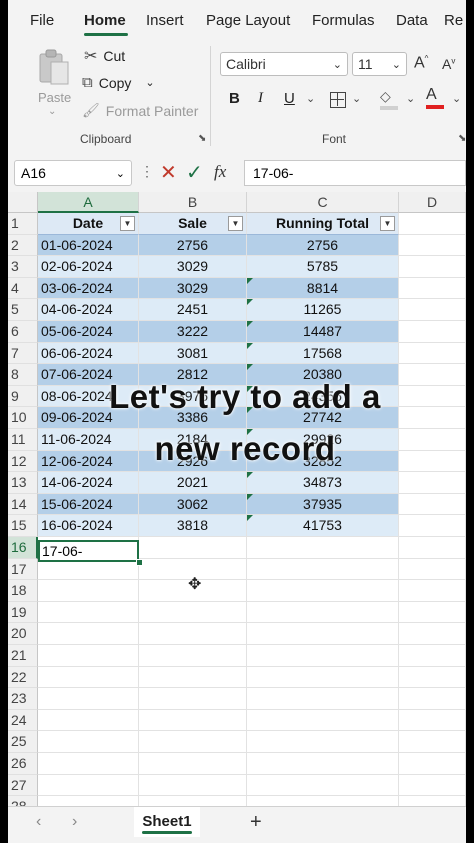 The height and width of the screenshot is (843, 474). What do you see at coordinates (23, 310) in the screenshot?
I see `row-header: 5` at bounding box center [23, 310].